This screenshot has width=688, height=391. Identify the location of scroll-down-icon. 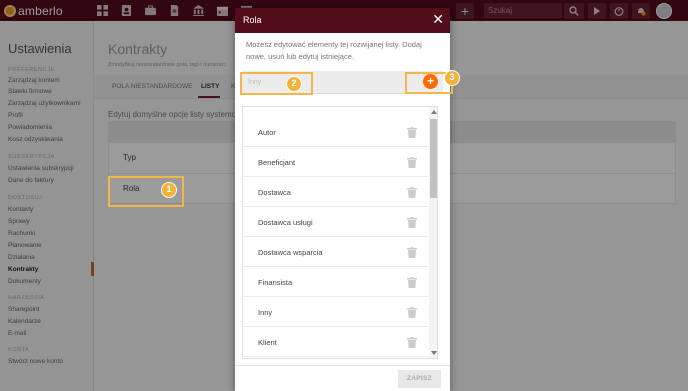
(434, 353).